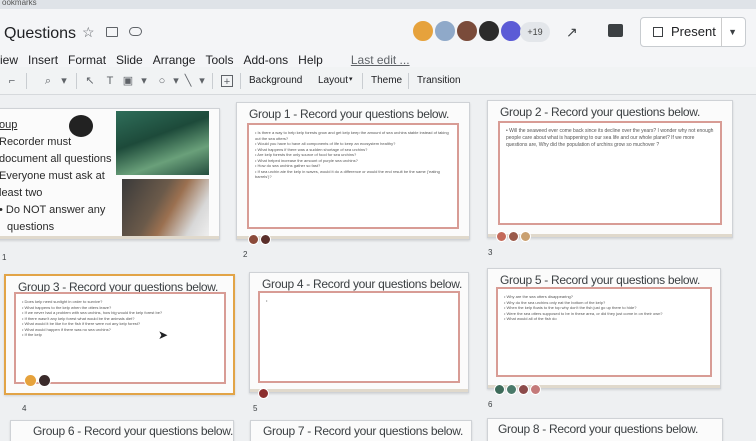  What do you see at coordinates (128, 81) in the screenshot?
I see `image-icon: ▣` at bounding box center [128, 81].